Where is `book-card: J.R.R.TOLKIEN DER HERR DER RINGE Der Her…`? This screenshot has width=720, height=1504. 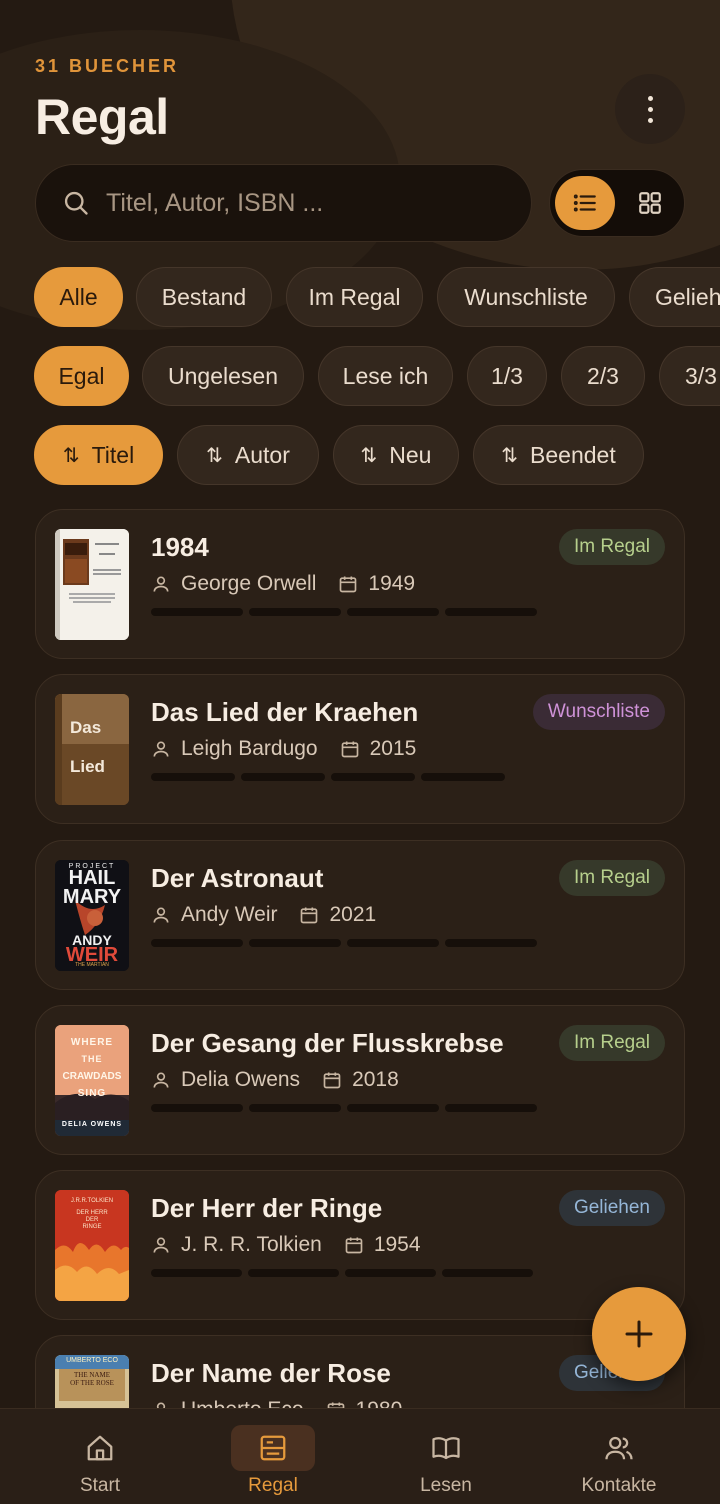
book-card: J.R.R.TOLKIEN DER HERR DER RINGE Der Her… is located at coordinates (360, 1245).